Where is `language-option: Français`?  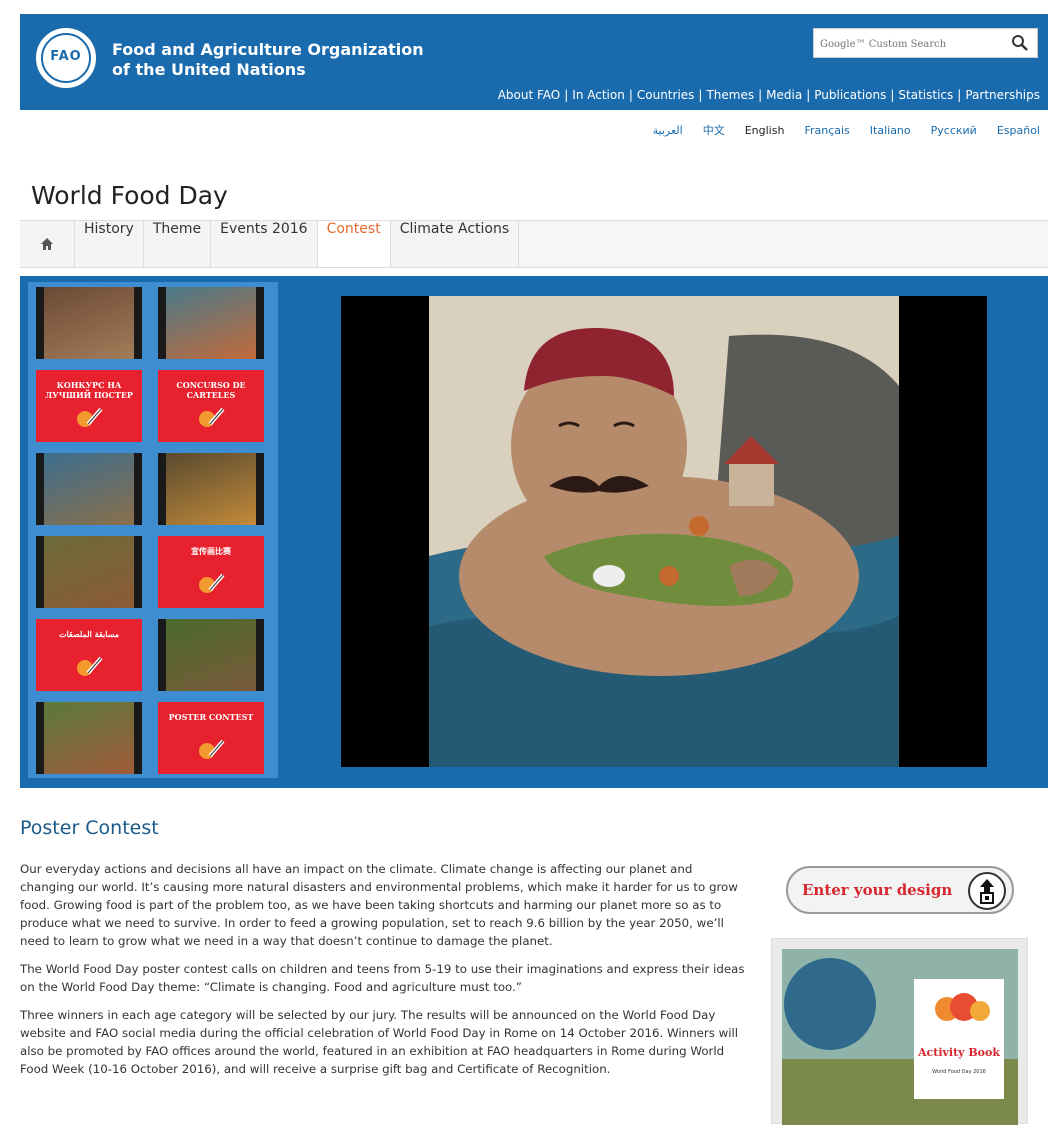 language-option: Français is located at coordinates (826, 130).